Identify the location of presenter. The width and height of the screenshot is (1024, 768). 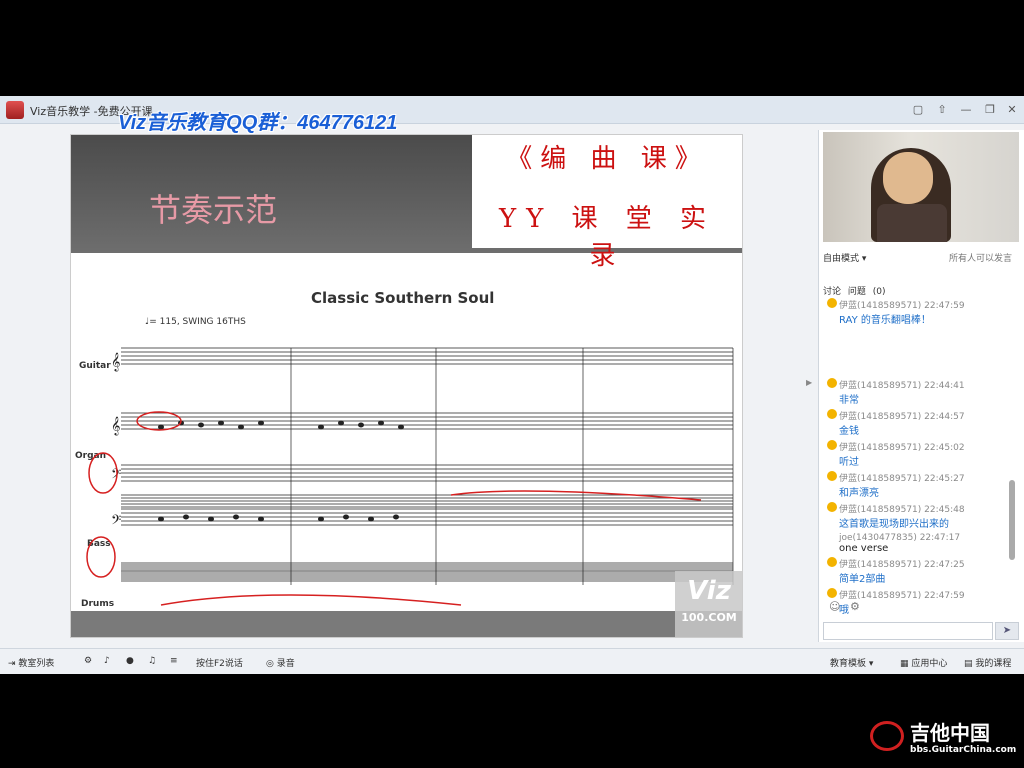
(911, 195).